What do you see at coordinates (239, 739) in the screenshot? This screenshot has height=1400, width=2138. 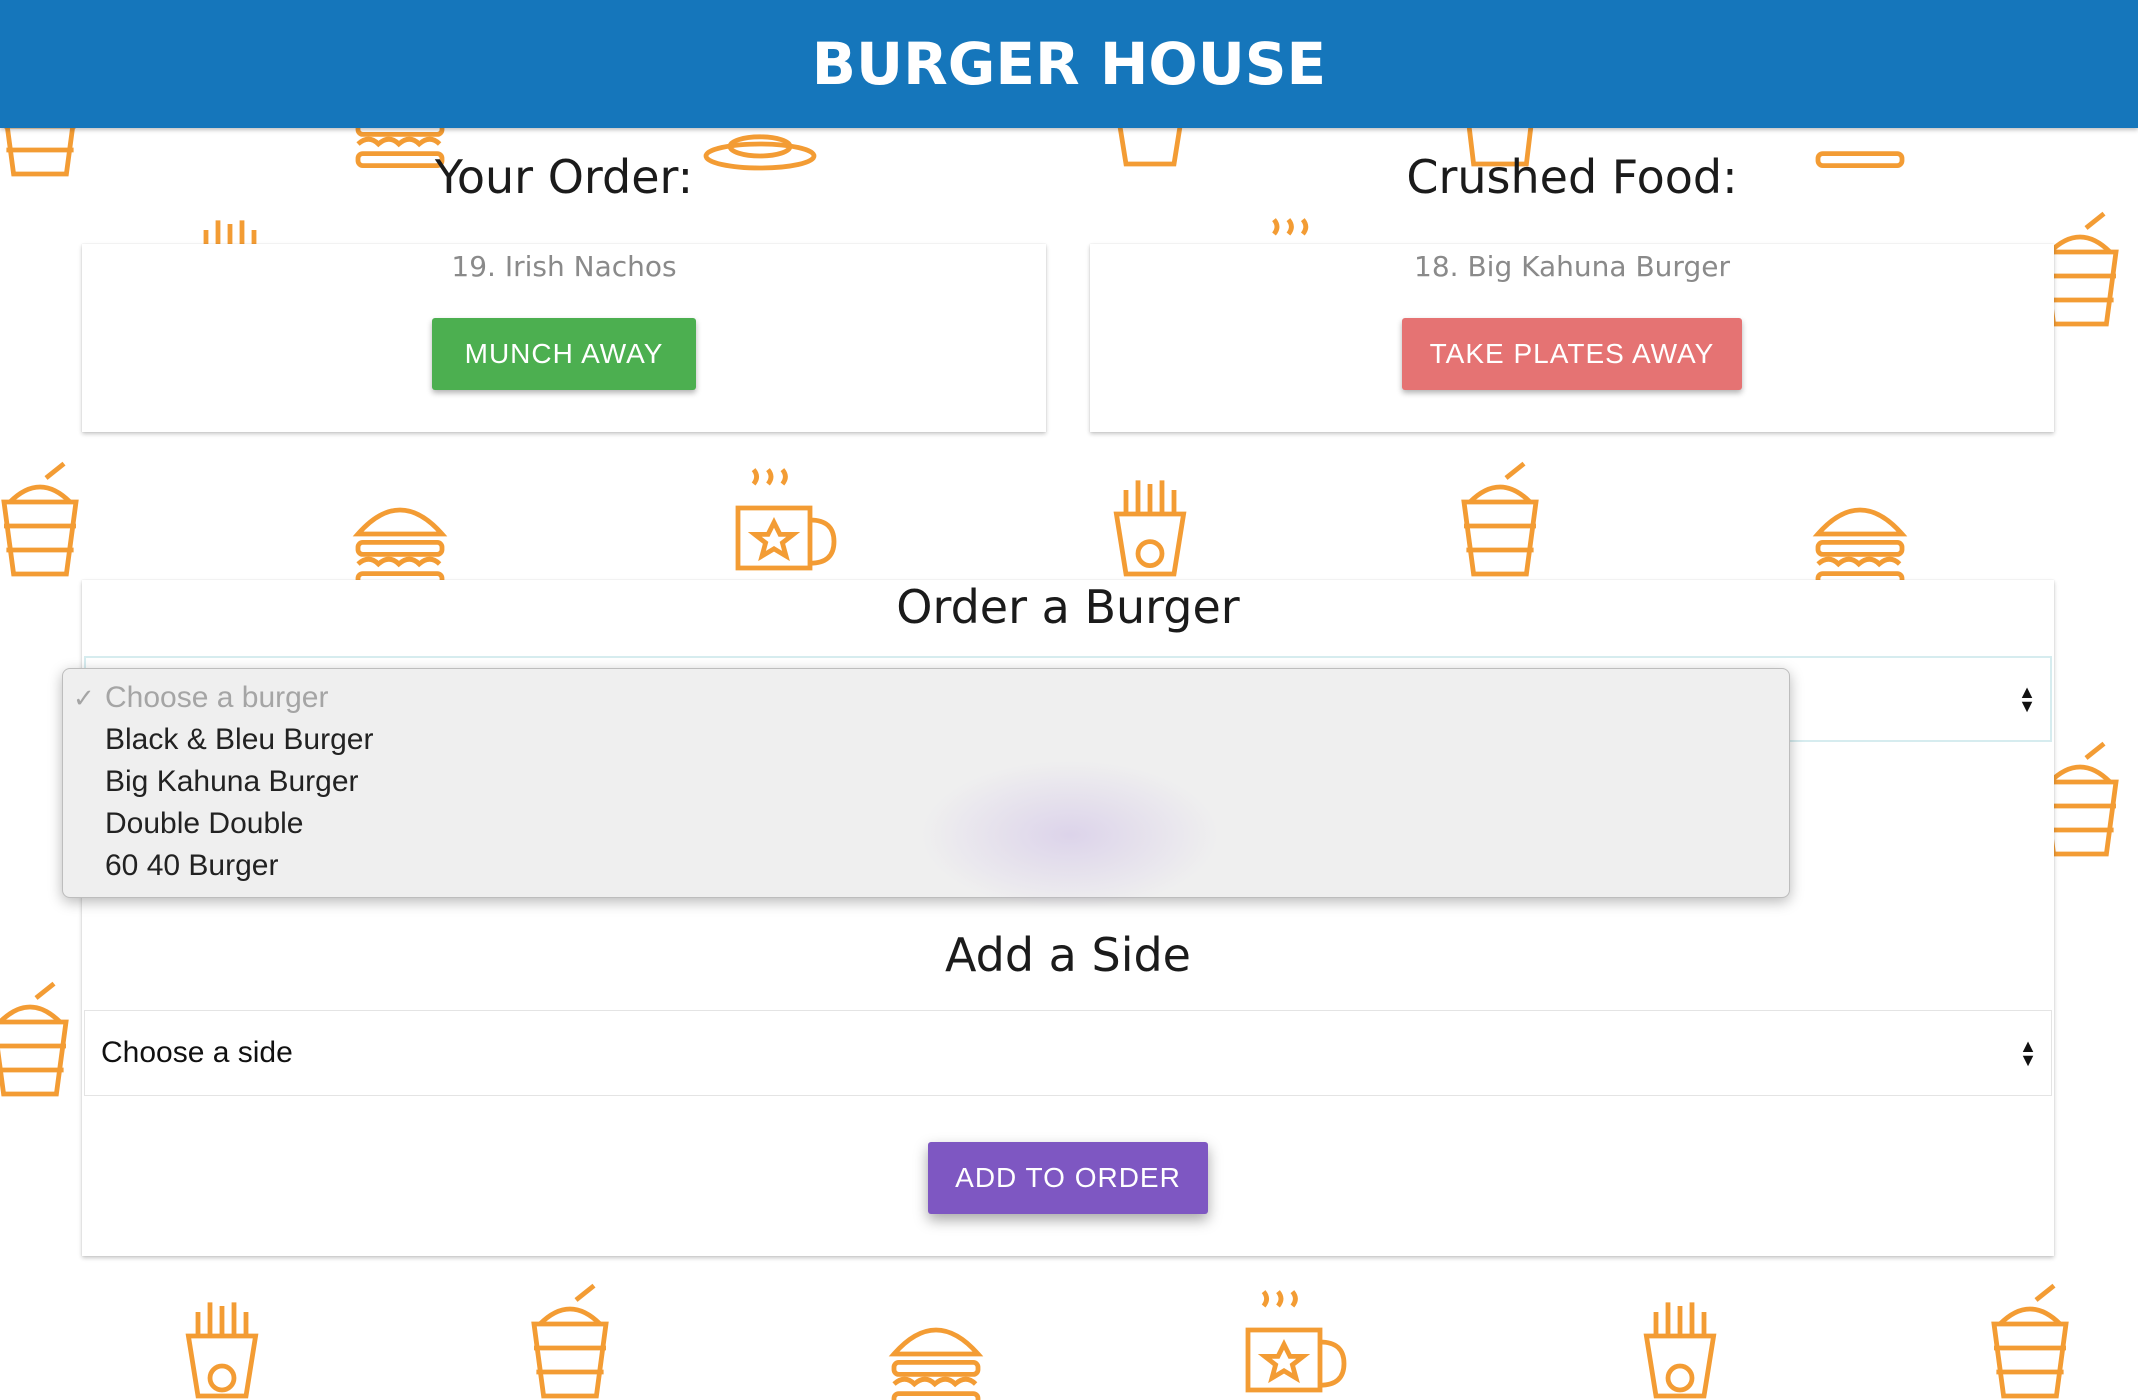 I see `option-label: Black & Bleu Burger` at bounding box center [239, 739].